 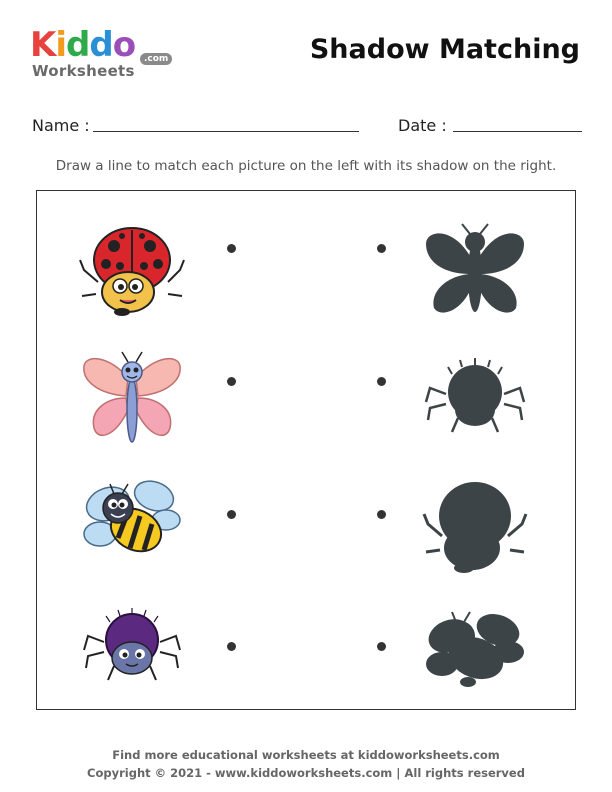 What do you see at coordinates (132, 644) in the screenshot?
I see `spider-icon` at bounding box center [132, 644].